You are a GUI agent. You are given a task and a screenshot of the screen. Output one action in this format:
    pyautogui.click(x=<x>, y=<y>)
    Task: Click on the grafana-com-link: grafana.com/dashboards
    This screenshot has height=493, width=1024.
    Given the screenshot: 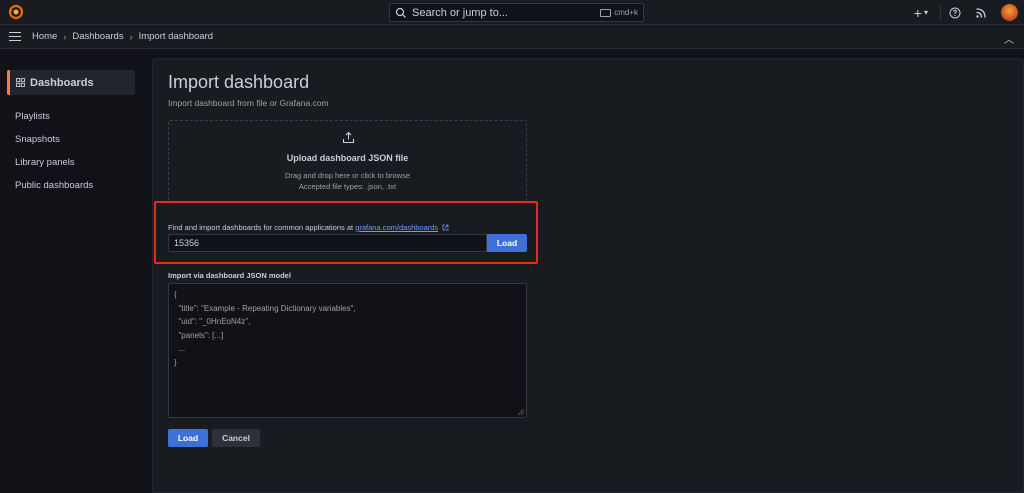 What is the action you would take?
    pyautogui.click(x=396, y=227)
    